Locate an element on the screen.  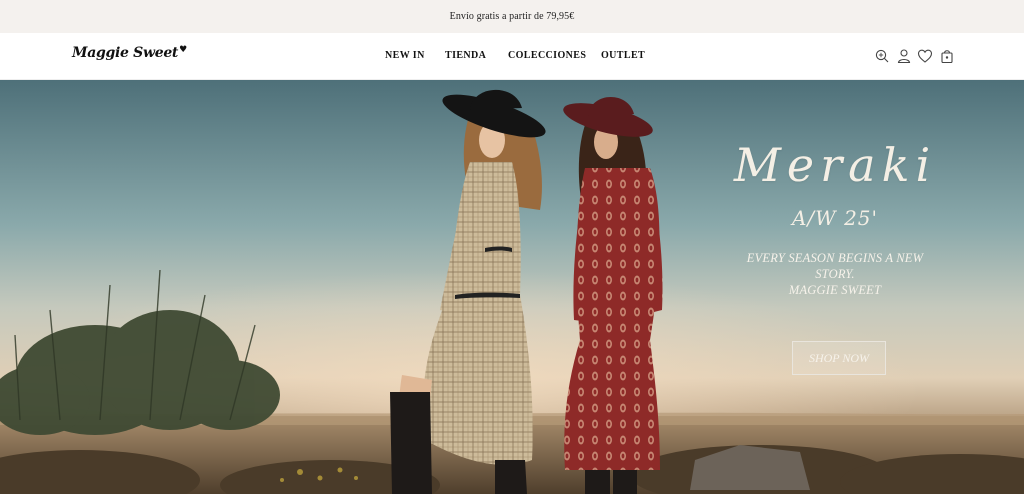
bag-icon is located at coordinates (947, 56).